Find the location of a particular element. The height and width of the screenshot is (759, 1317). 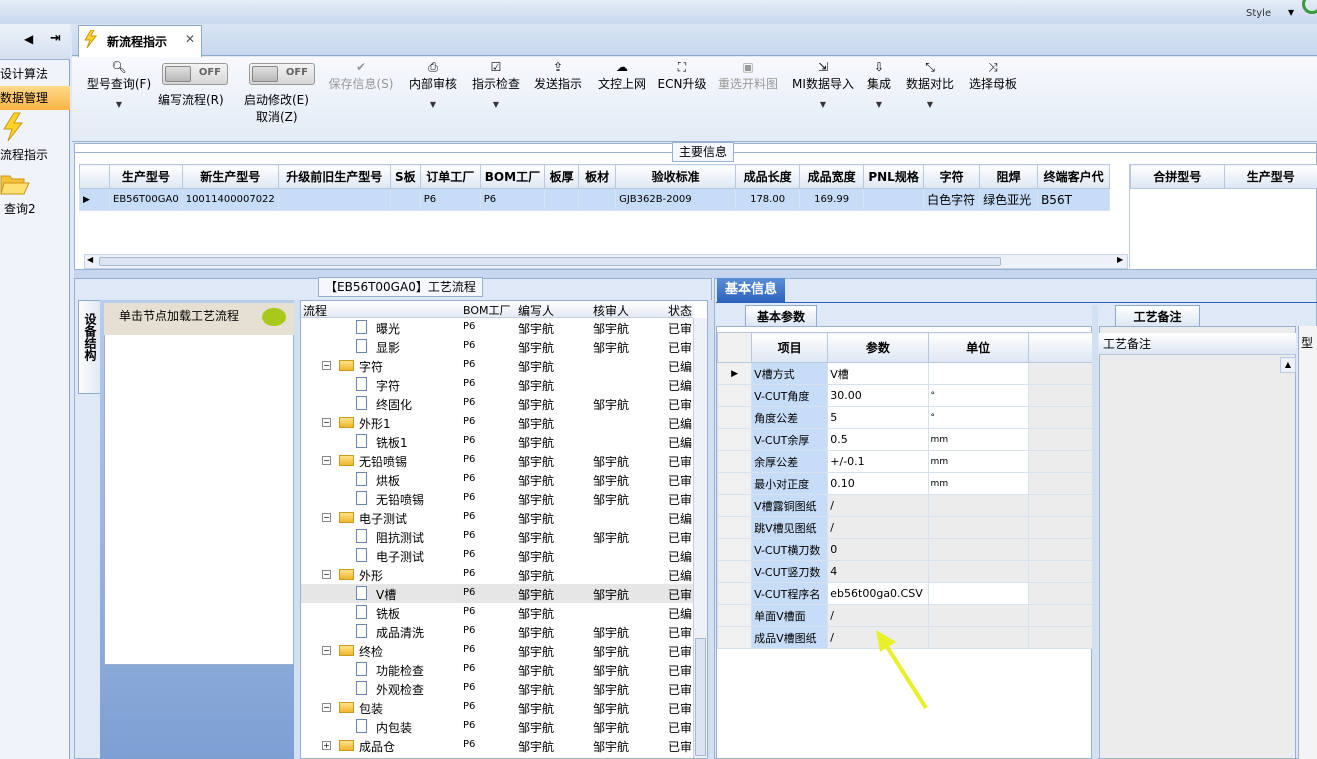

param-unit-cell: mm is located at coordinates (978, 439).